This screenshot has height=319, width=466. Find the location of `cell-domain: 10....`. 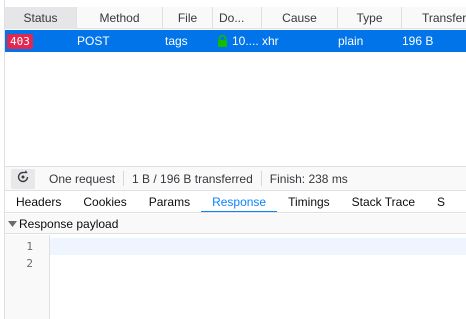

cell-domain: 10.... is located at coordinates (237, 41).